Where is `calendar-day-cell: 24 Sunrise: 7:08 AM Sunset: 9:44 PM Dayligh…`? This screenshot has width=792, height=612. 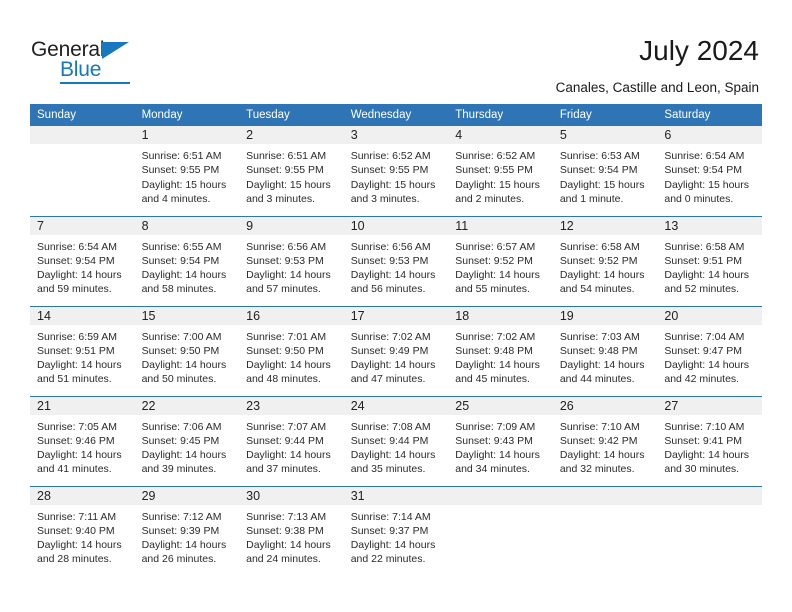
calendar-day-cell: 24 Sunrise: 7:08 AM Sunset: 9:44 PM Dayligh… is located at coordinates (396, 440).